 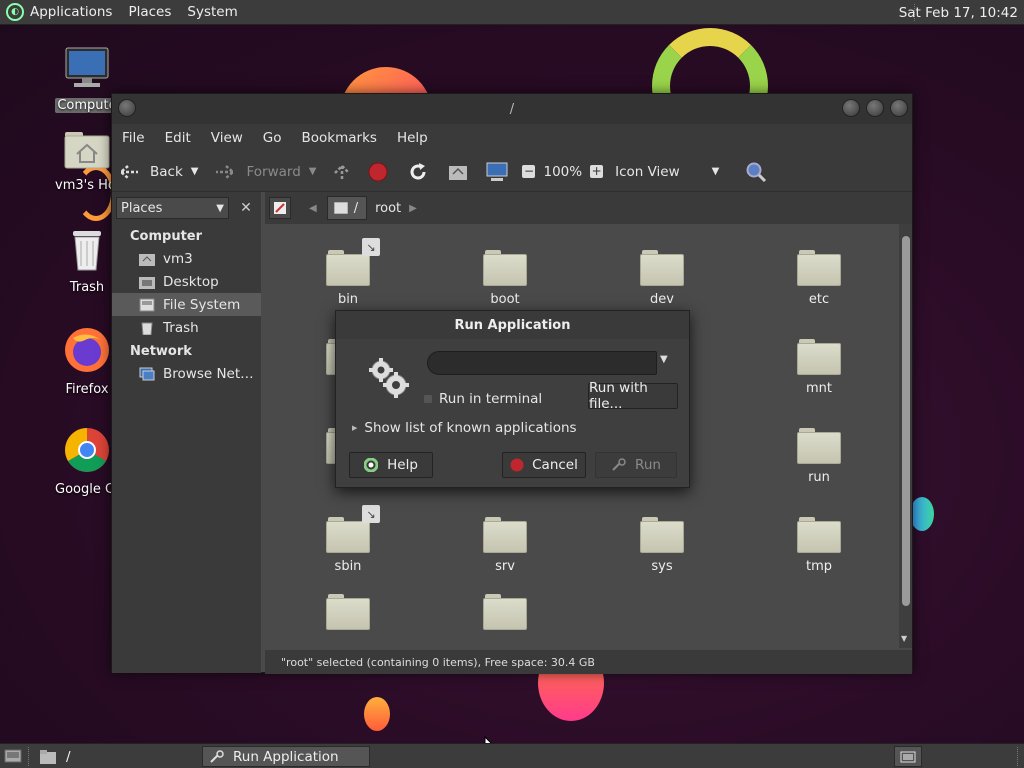 What do you see at coordinates (257, 172) in the screenshot?
I see `forward-button: Forward` at bounding box center [257, 172].